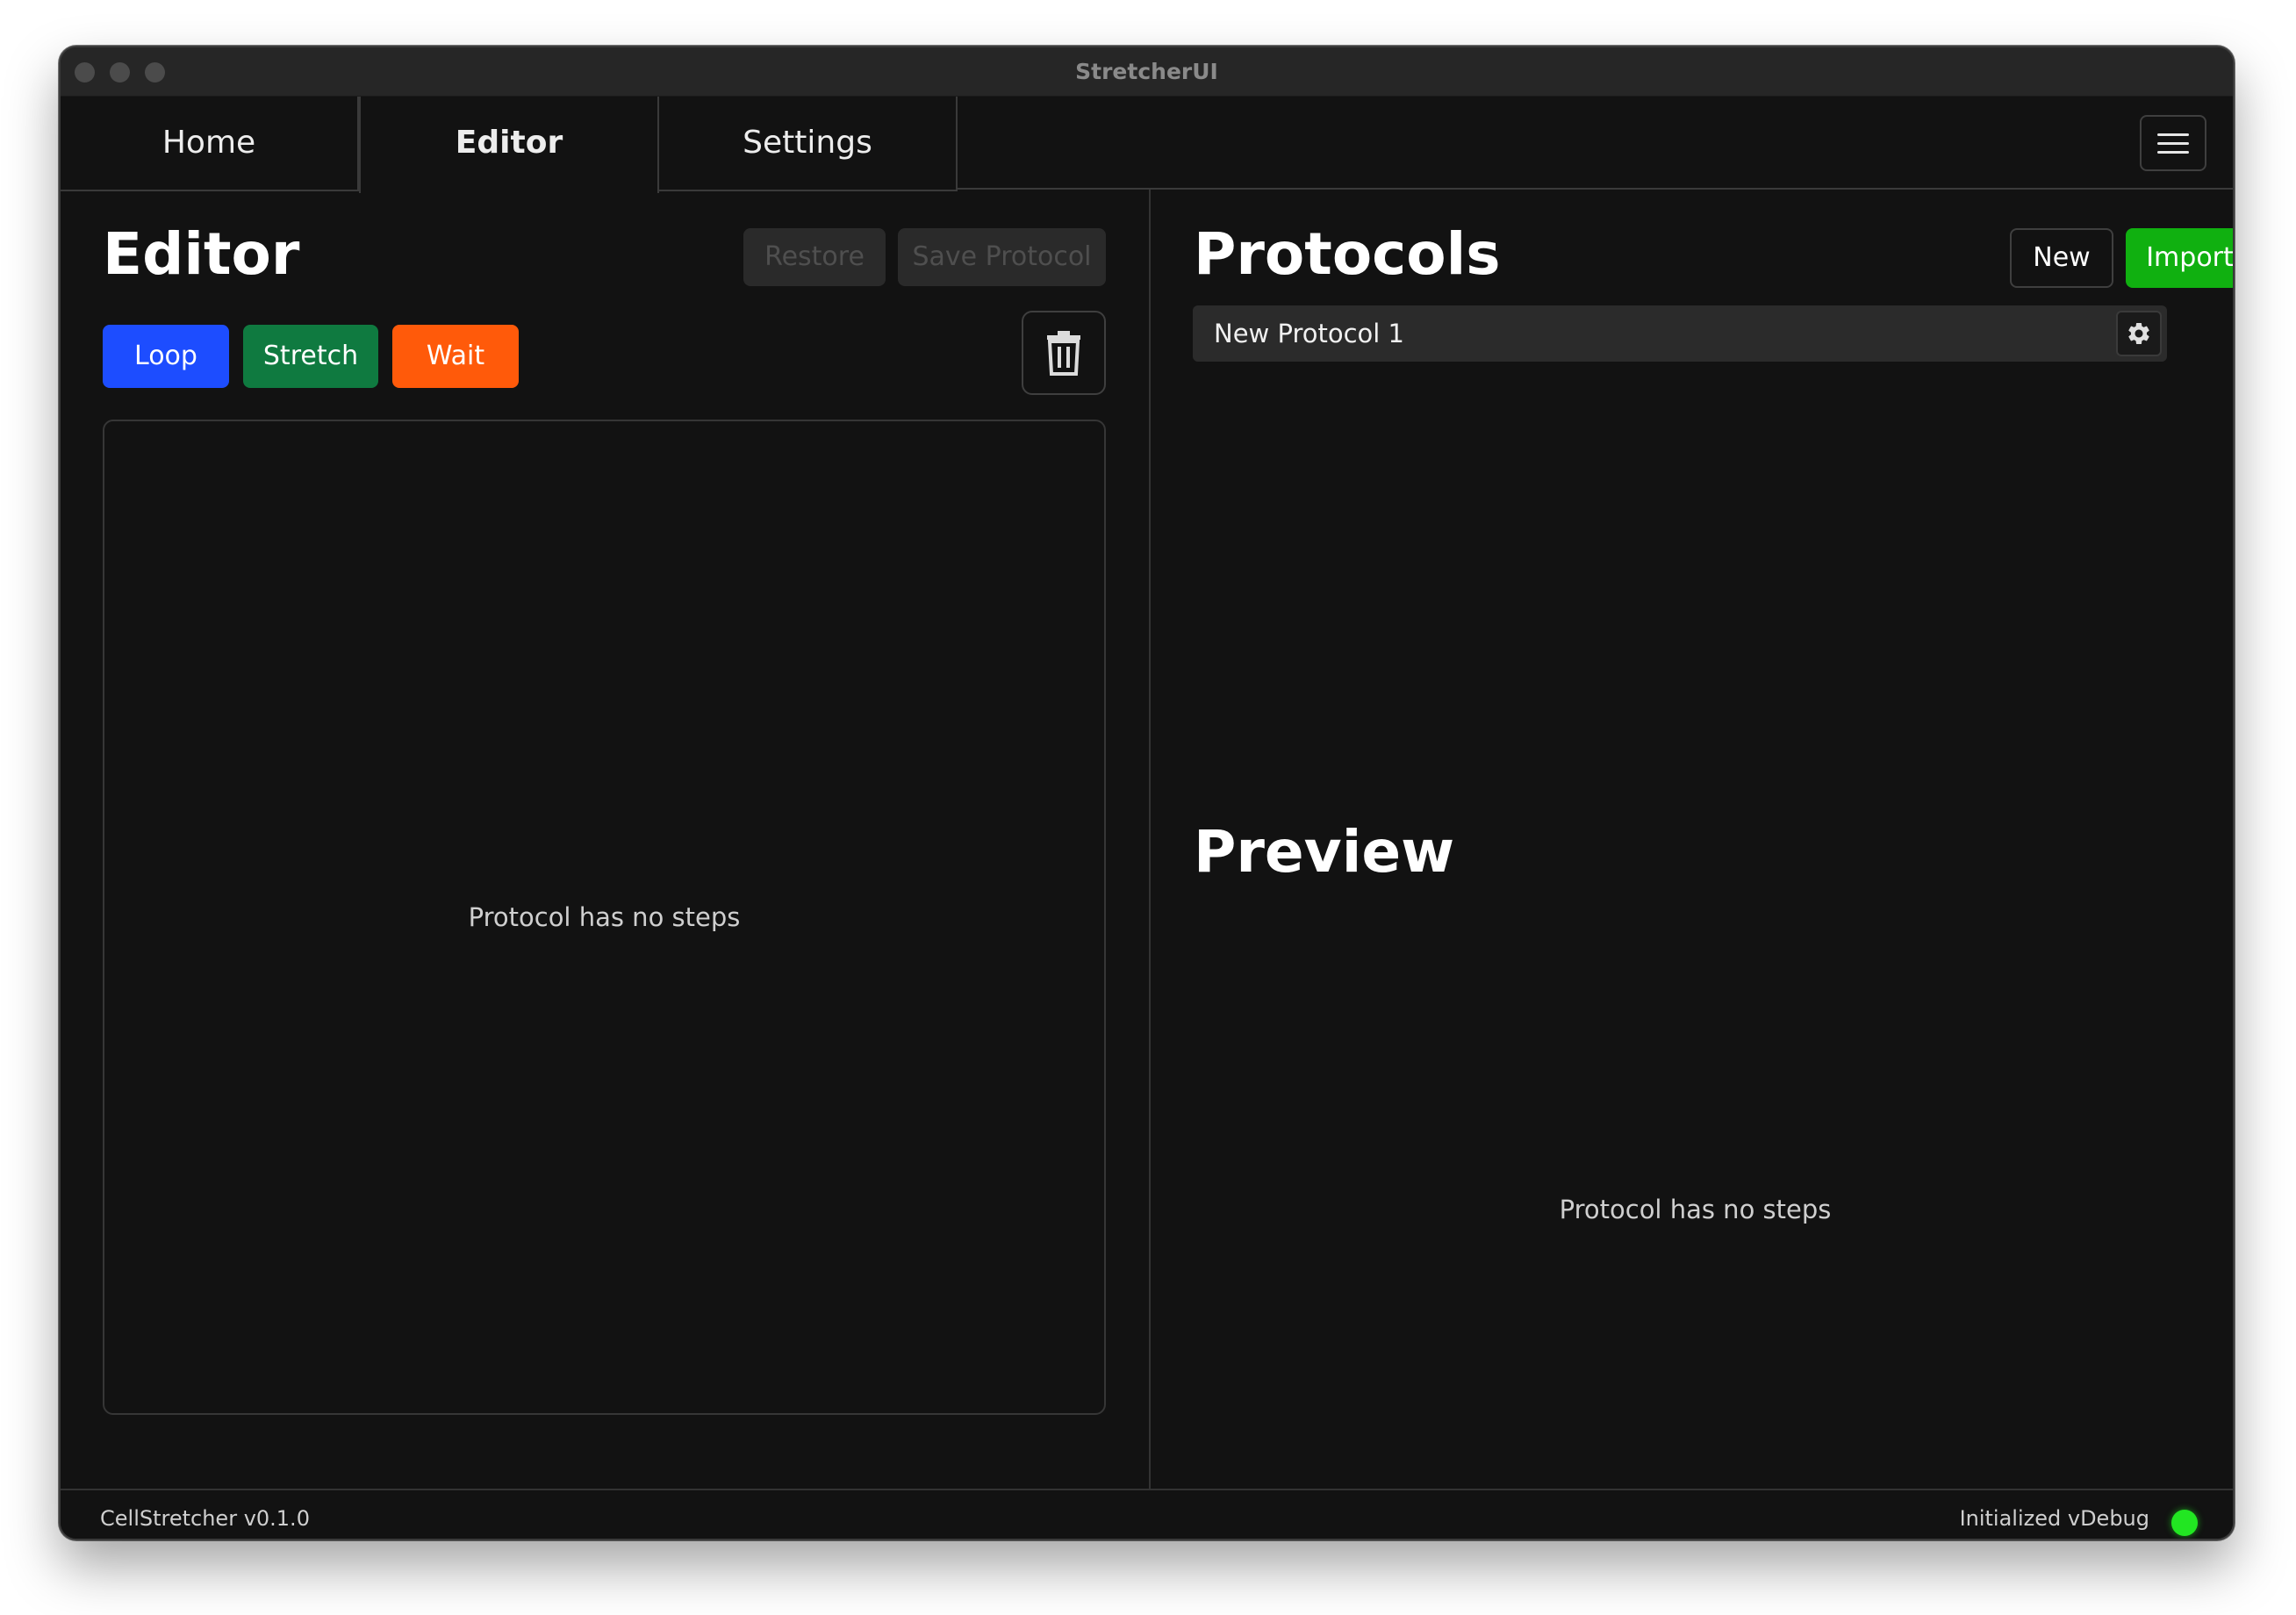 The image size is (2296, 1615). I want to click on protocols-title: Protocols, so click(1347, 254).